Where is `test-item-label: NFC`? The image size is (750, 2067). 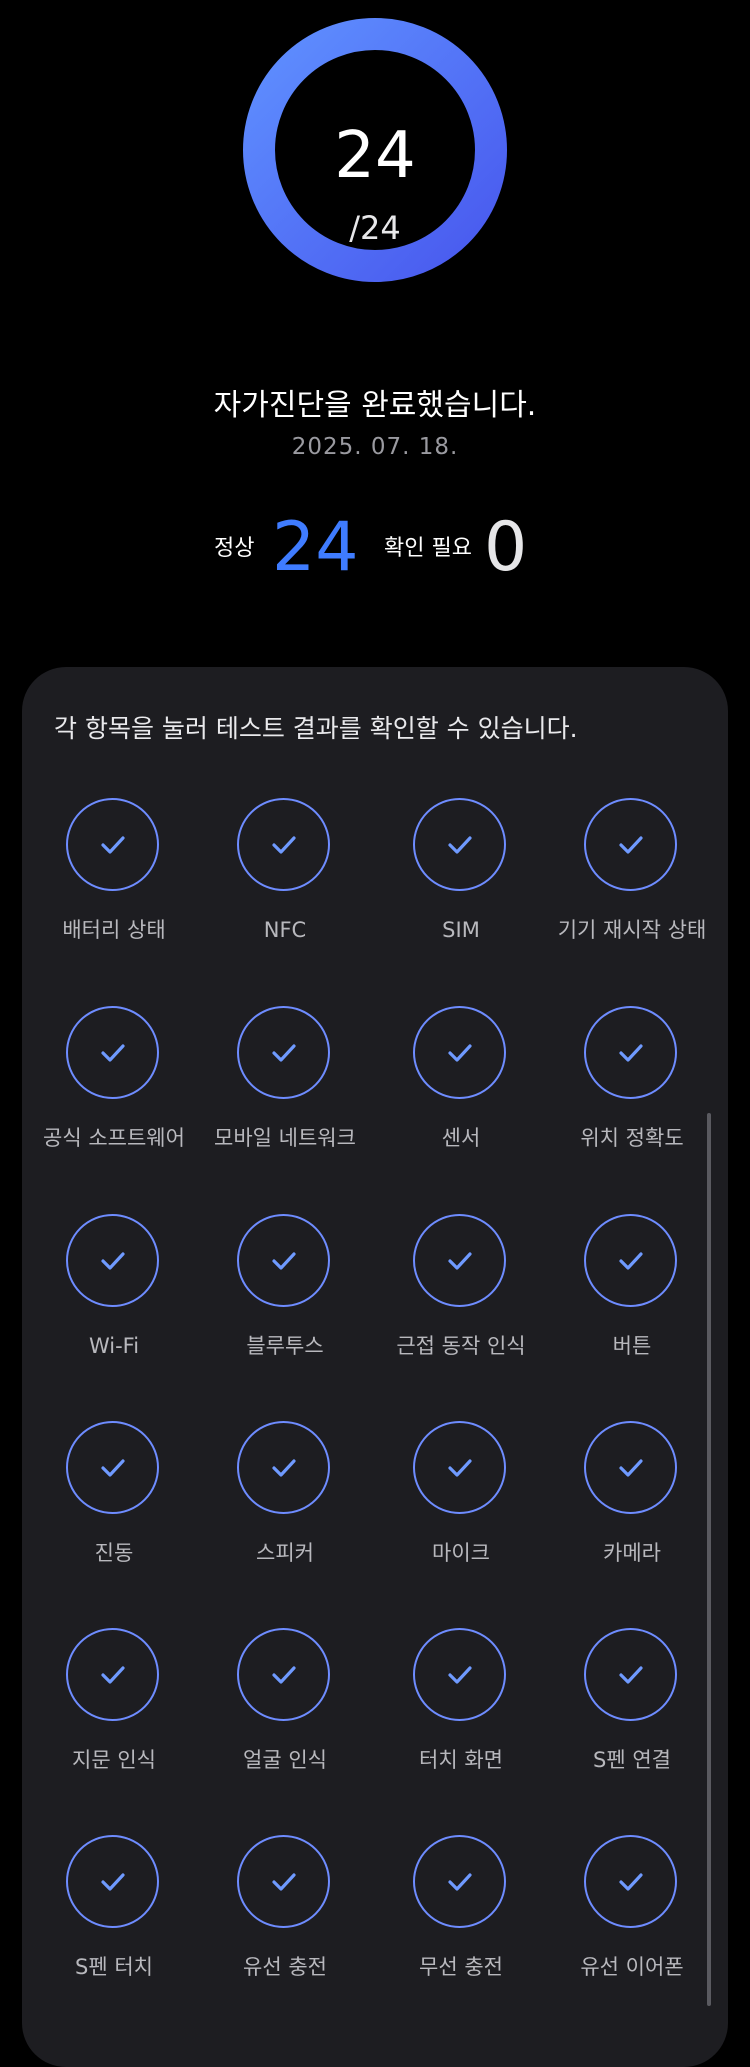
test-item-label: NFC is located at coordinates (285, 930).